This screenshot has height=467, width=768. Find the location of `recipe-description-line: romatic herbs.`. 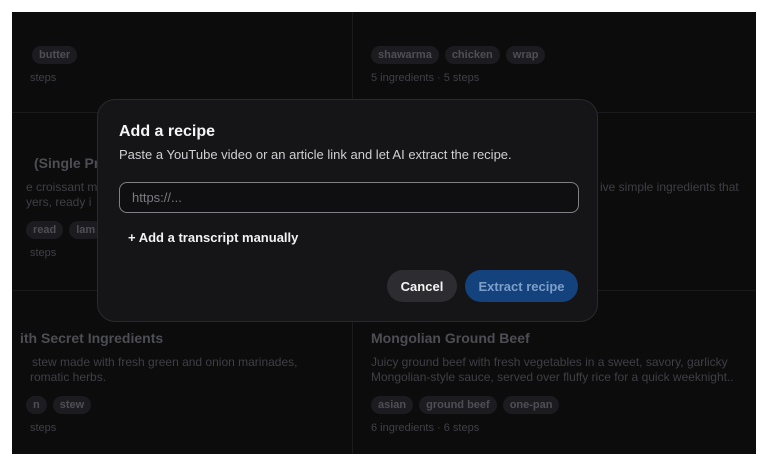

recipe-description-line: romatic herbs. is located at coordinates (68, 377).